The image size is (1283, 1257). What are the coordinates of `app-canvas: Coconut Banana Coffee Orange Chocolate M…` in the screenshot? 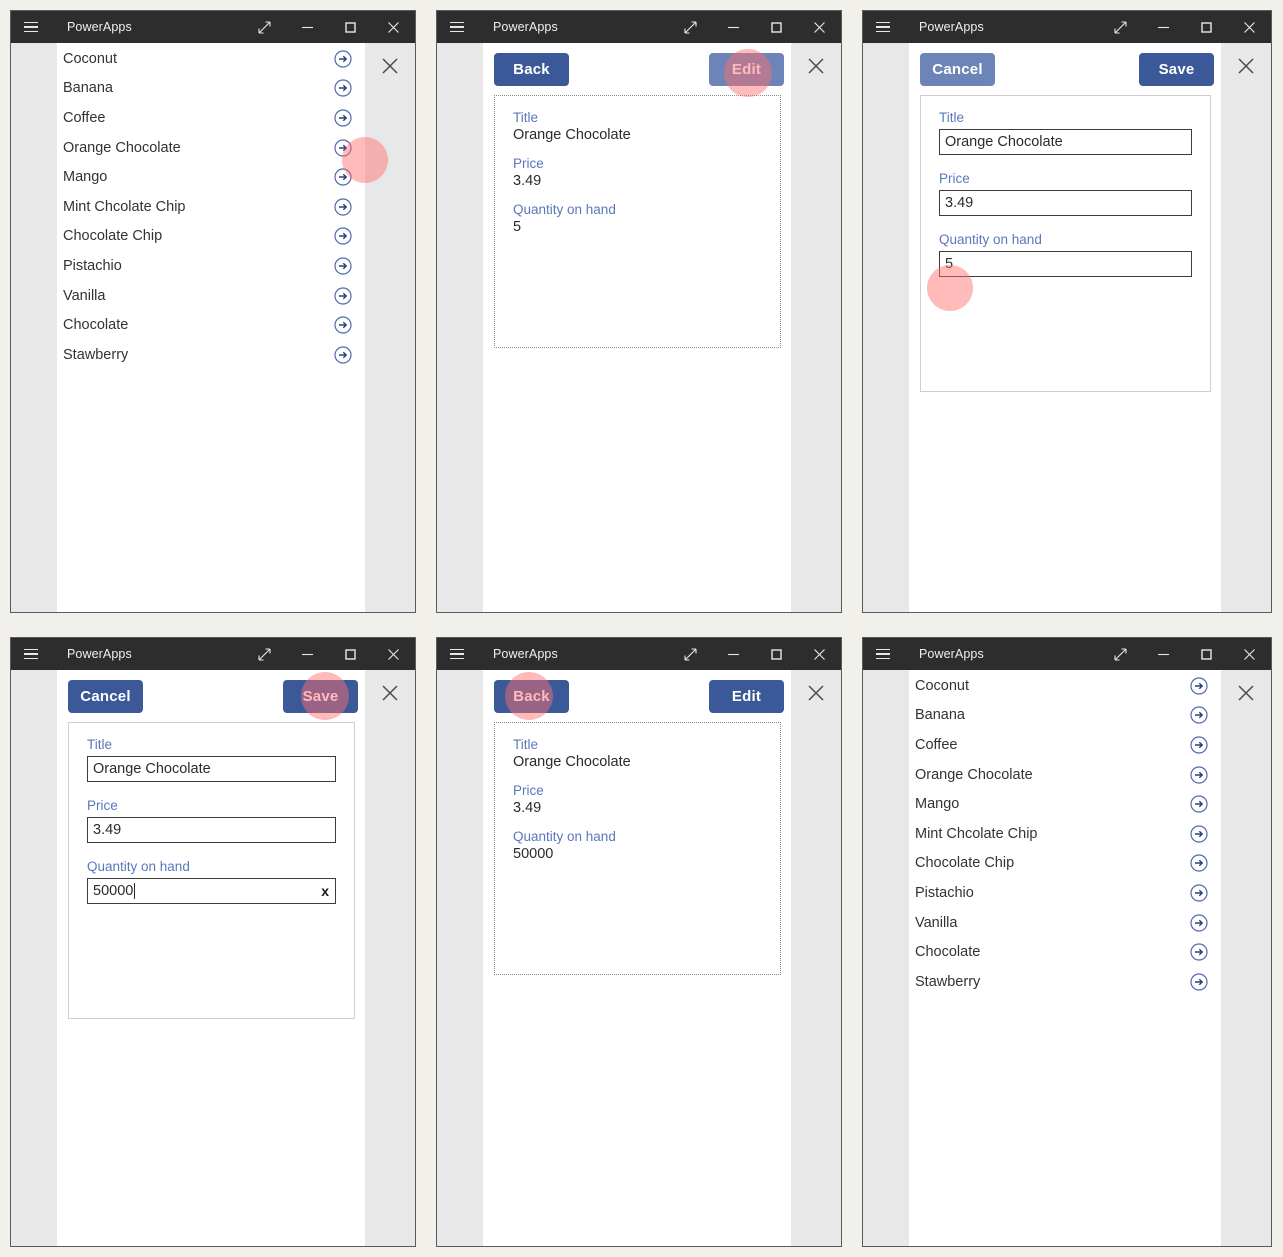 It's located at (211, 327).